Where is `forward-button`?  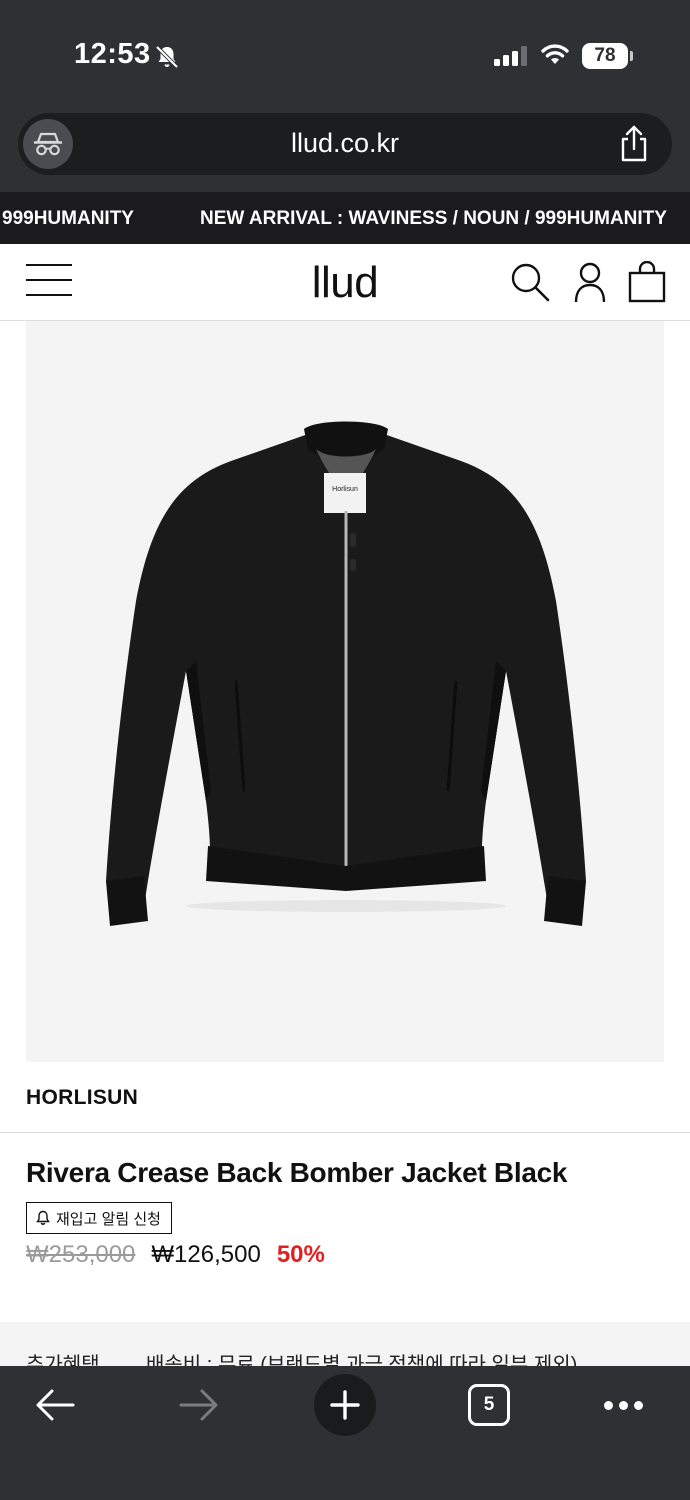
forward-button is located at coordinates (199, 1405).